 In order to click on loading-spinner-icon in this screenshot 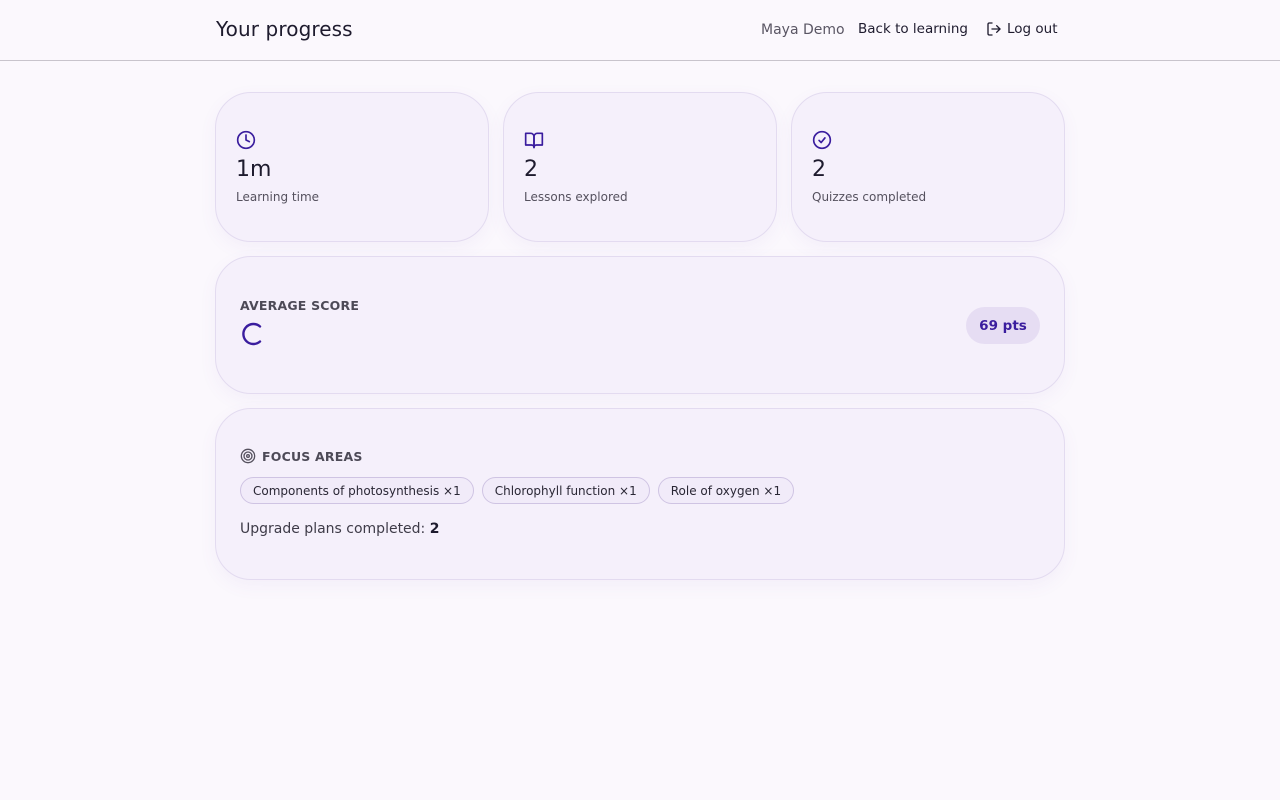, I will do `click(252, 334)`.